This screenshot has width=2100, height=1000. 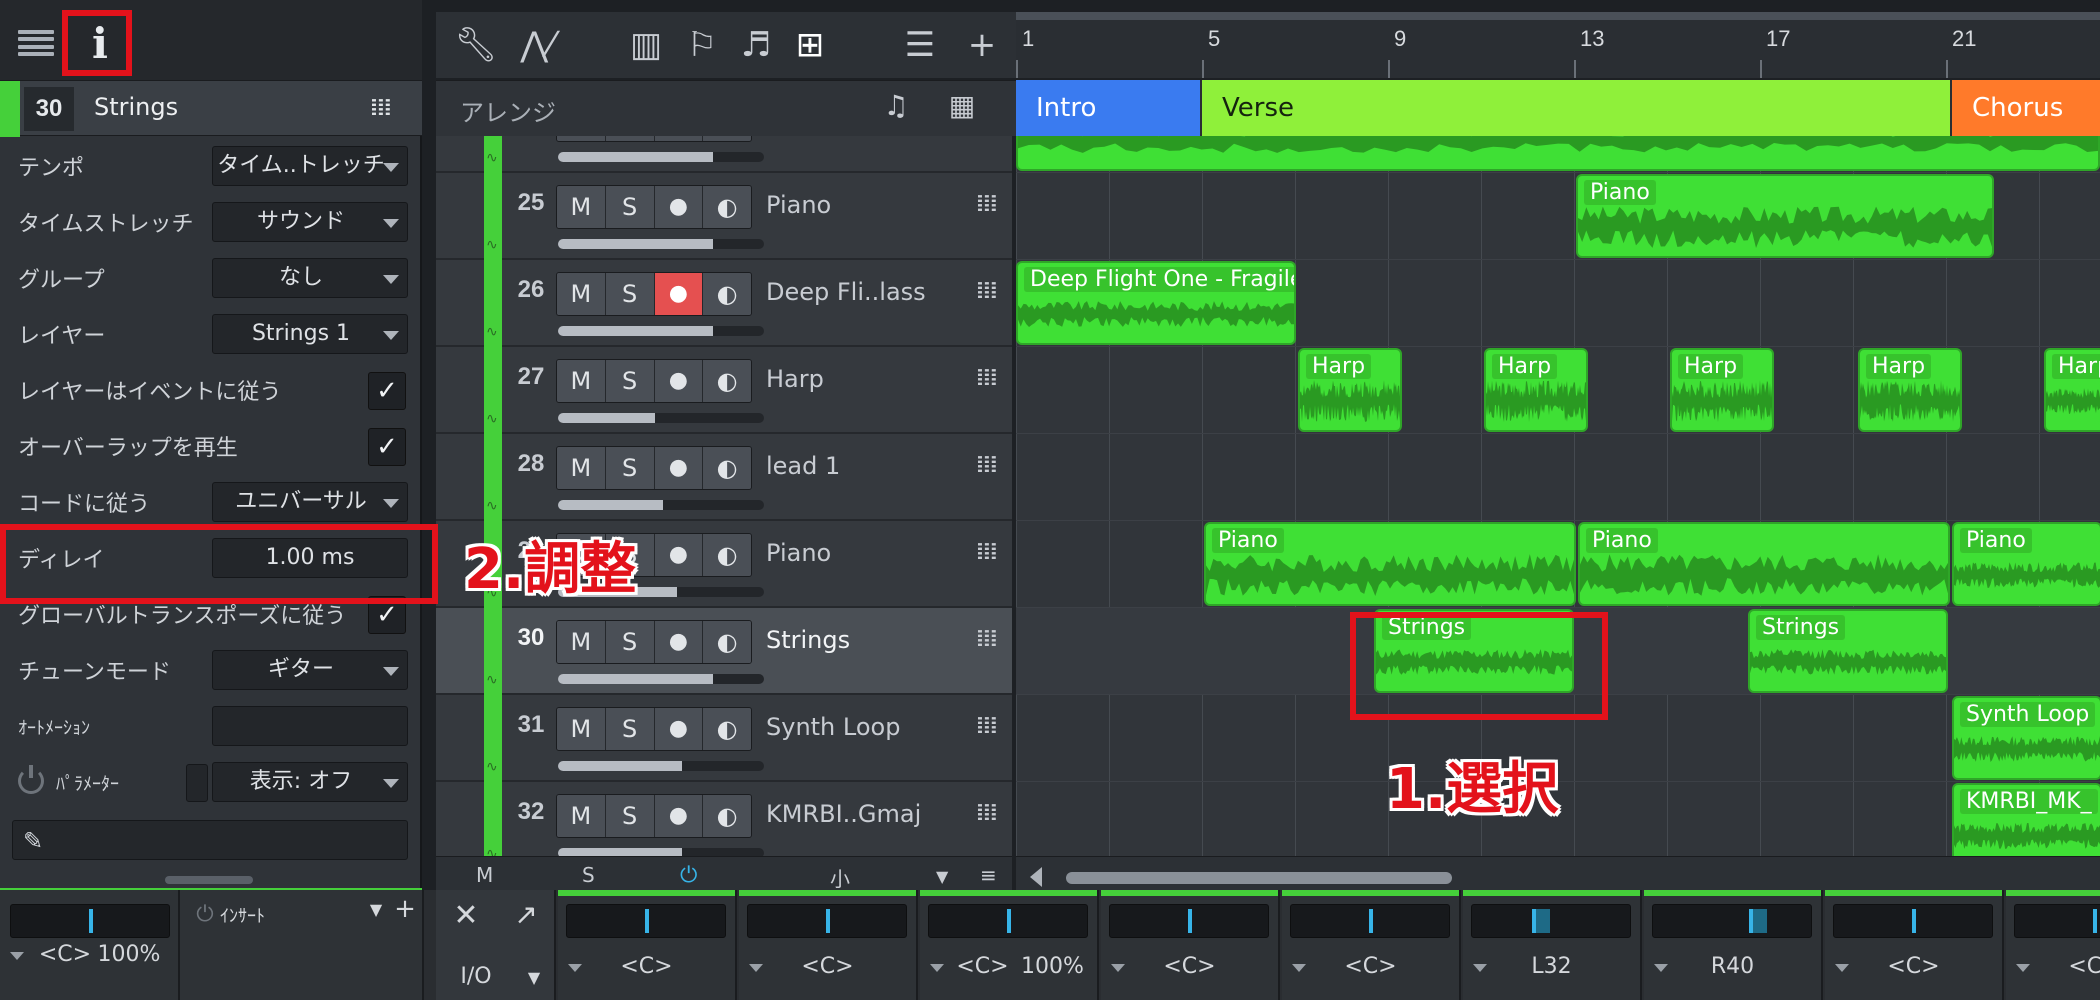 I want to click on track-row: ∿MS●◐𝍖, so click(x=724, y=154).